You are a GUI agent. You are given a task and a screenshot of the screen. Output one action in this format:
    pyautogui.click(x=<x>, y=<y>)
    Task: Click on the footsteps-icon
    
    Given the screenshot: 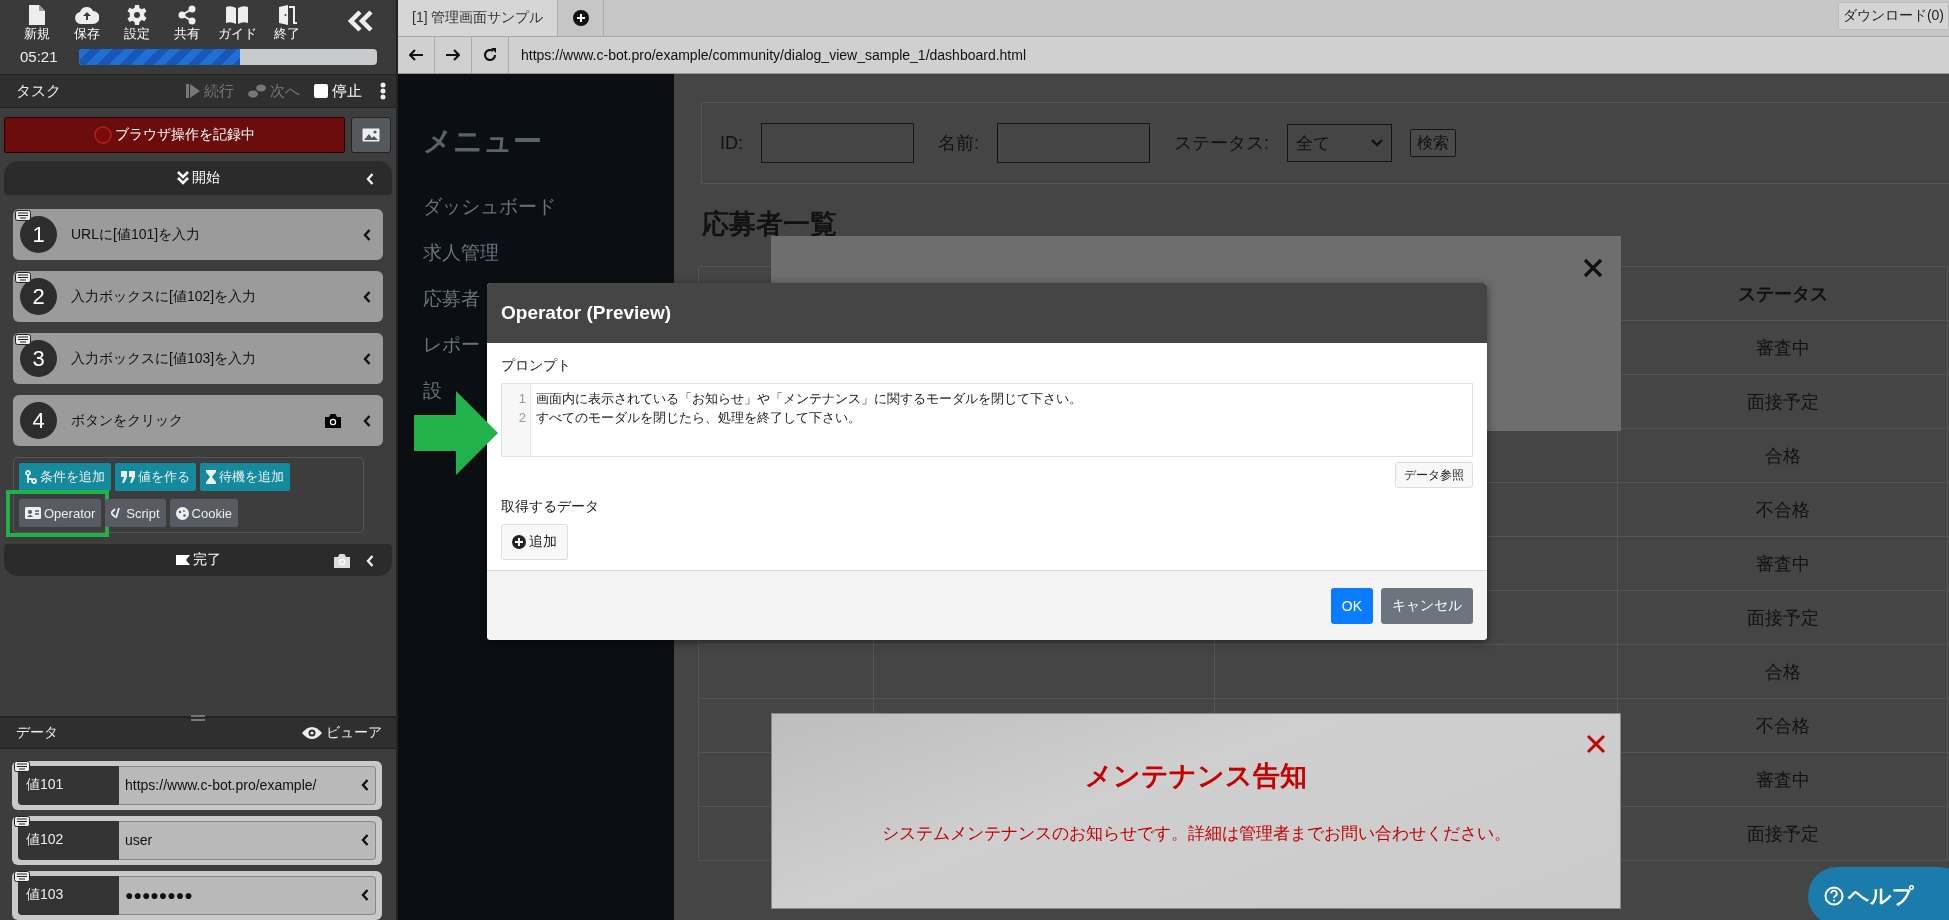 What is the action you would take?
    pyautogui.click(x=257, y=91)
    